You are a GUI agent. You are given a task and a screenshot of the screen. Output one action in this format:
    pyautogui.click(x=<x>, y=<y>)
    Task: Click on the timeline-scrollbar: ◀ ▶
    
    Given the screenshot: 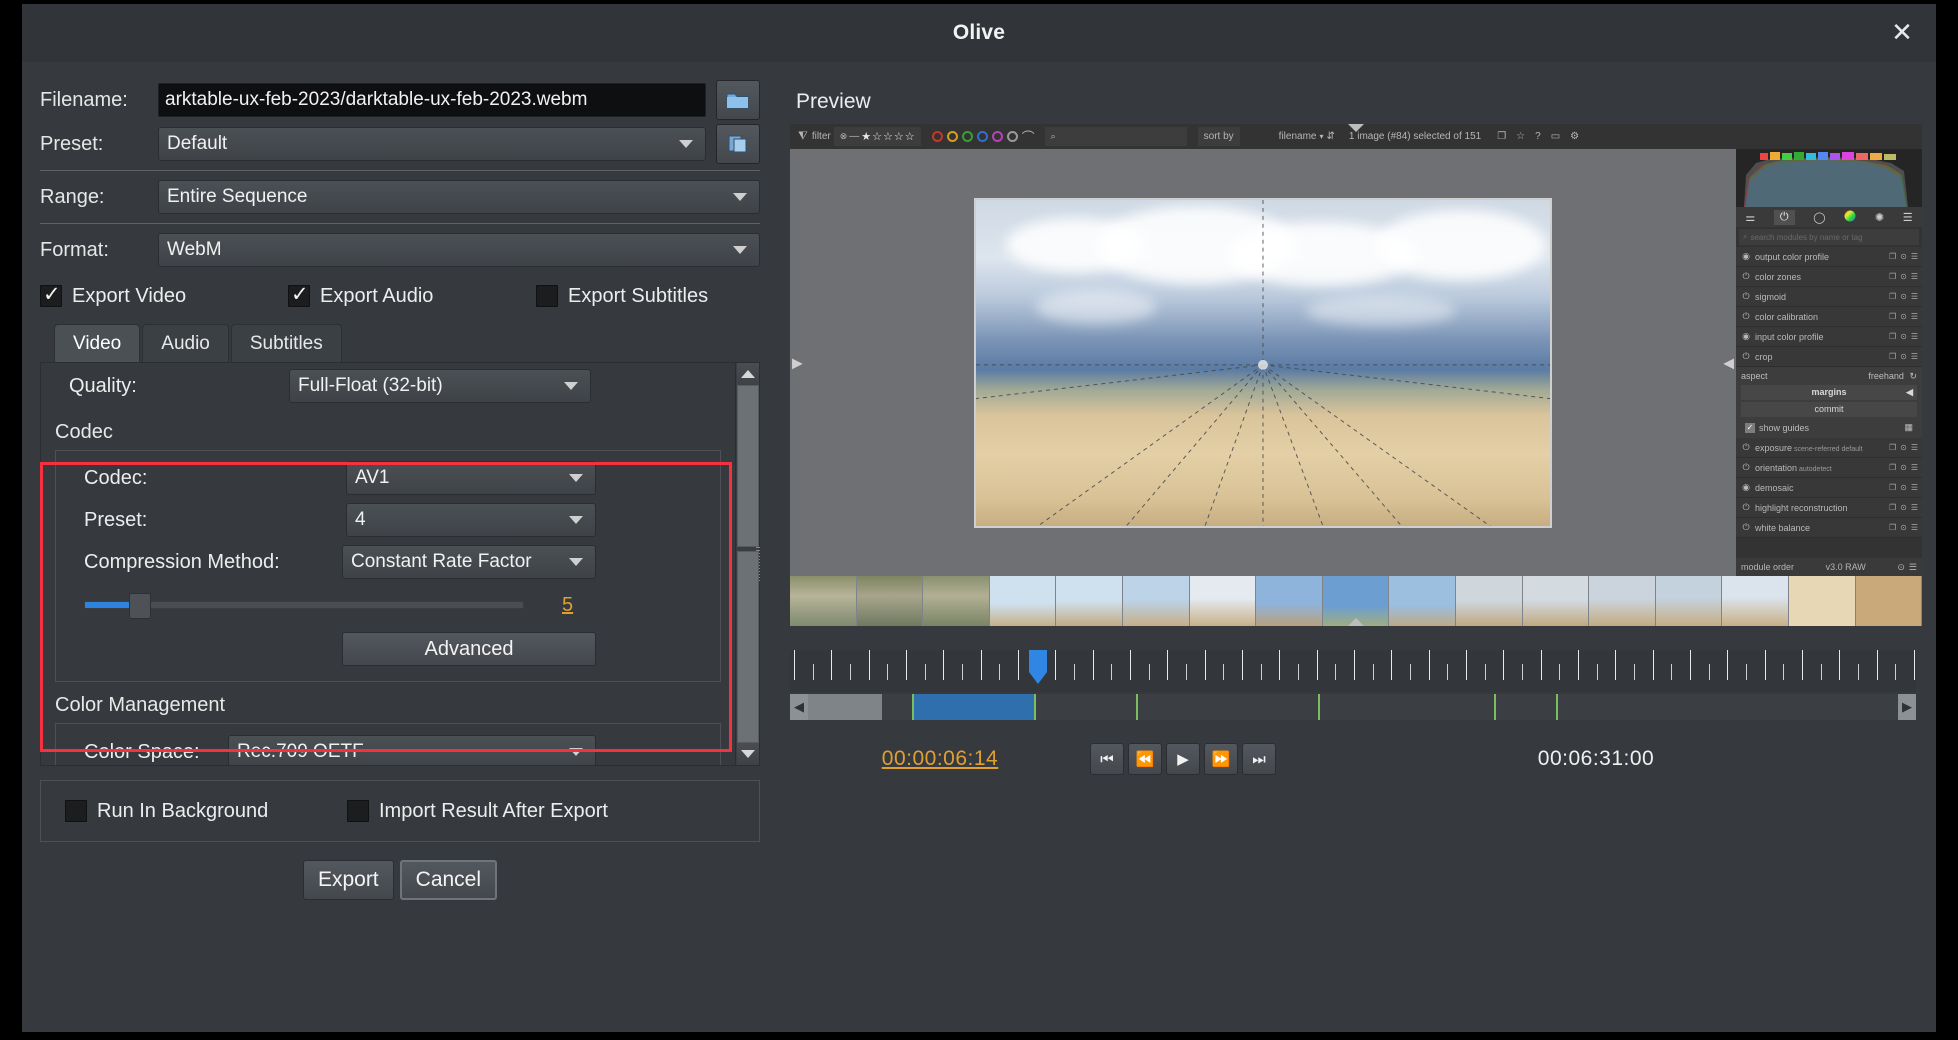 What is the action you would take?
    pyautogui.click(x=1353, y=707)
    